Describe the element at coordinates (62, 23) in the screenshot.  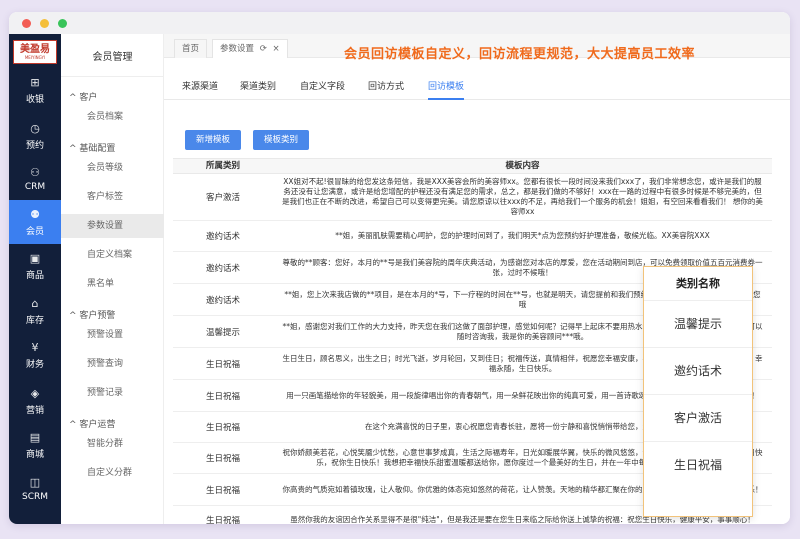
I see `maximize-window-button` at that location.